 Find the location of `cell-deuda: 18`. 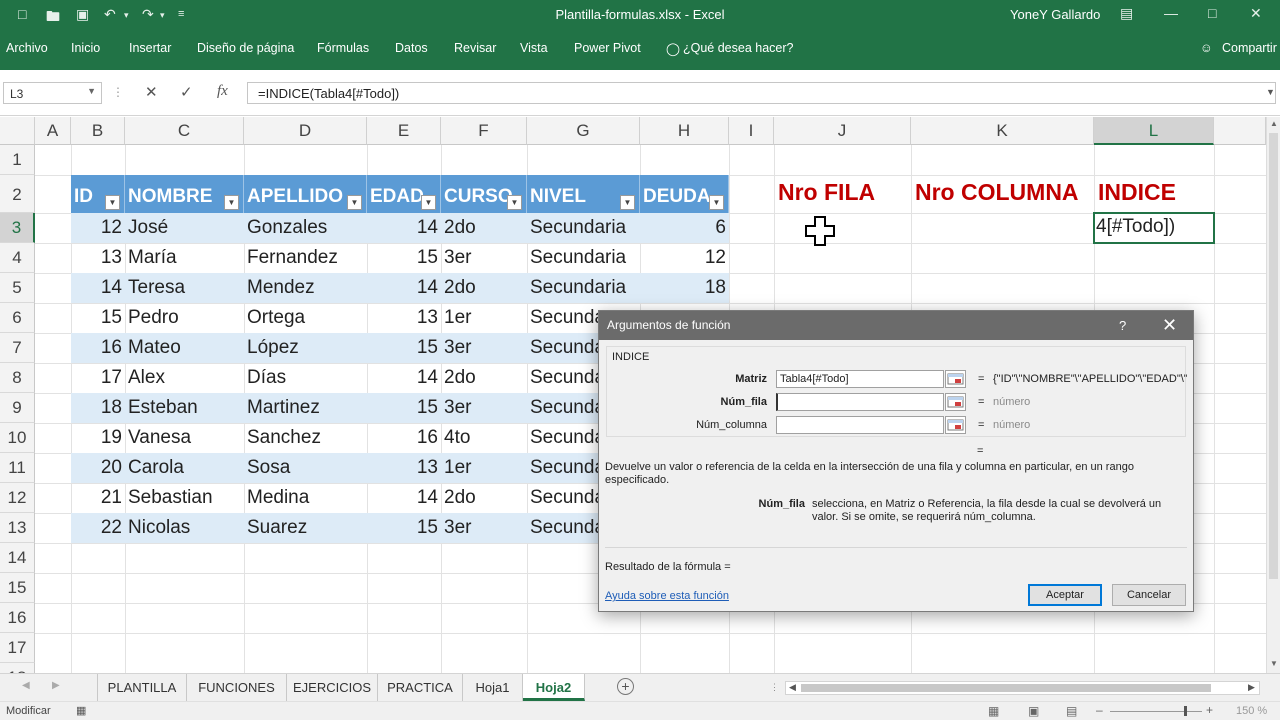

cell-deuda: 18 is located at coordinates (684, 288).